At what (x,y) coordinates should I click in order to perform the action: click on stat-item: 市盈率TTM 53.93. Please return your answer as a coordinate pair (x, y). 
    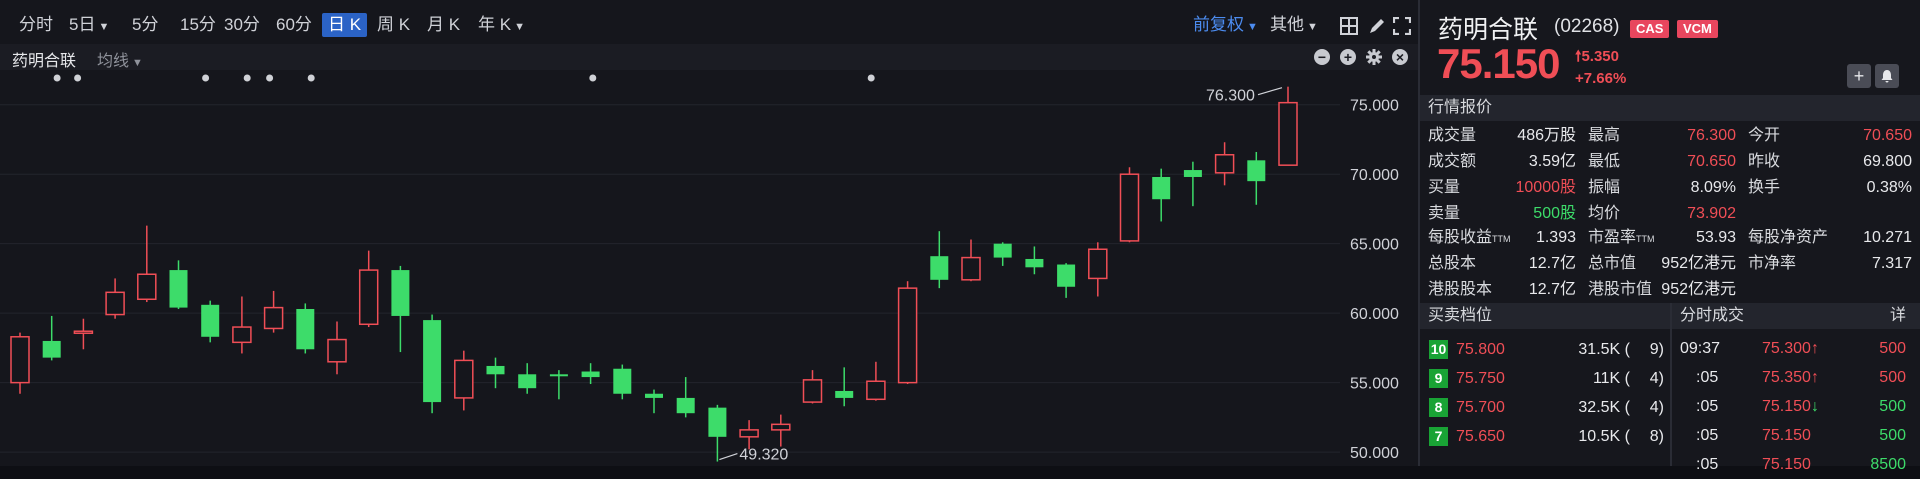
    Looking at the image, I should click on (1662, 238).